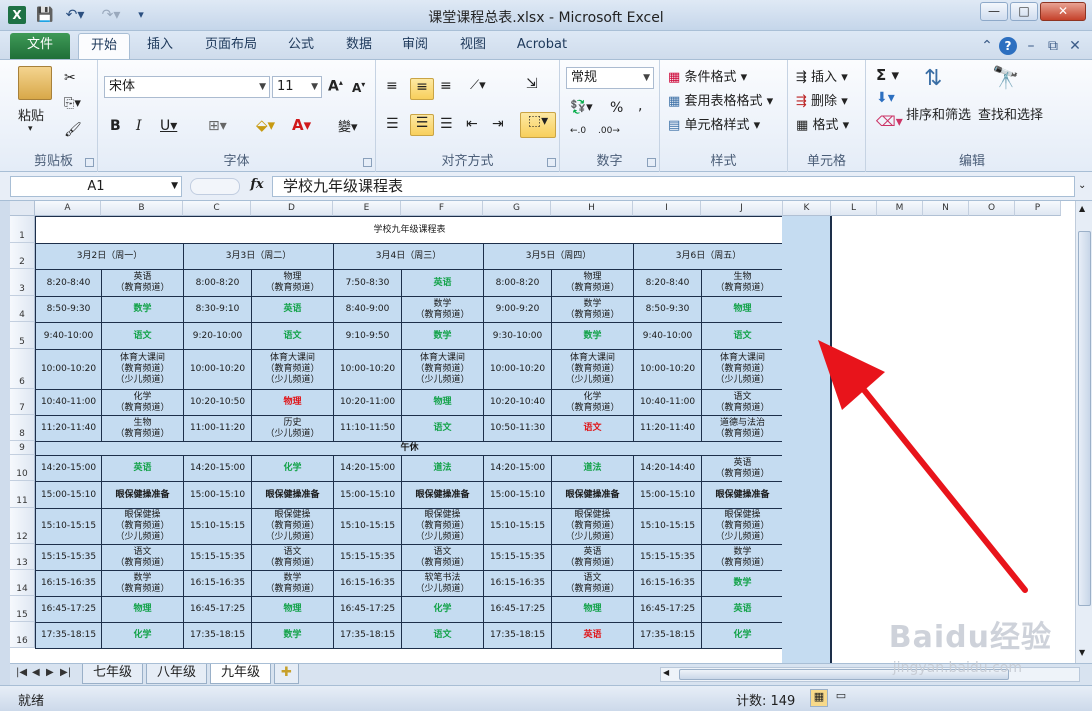 The image size is (1092, 711). I want to click on font-launcher-icon, so click(367, 162).